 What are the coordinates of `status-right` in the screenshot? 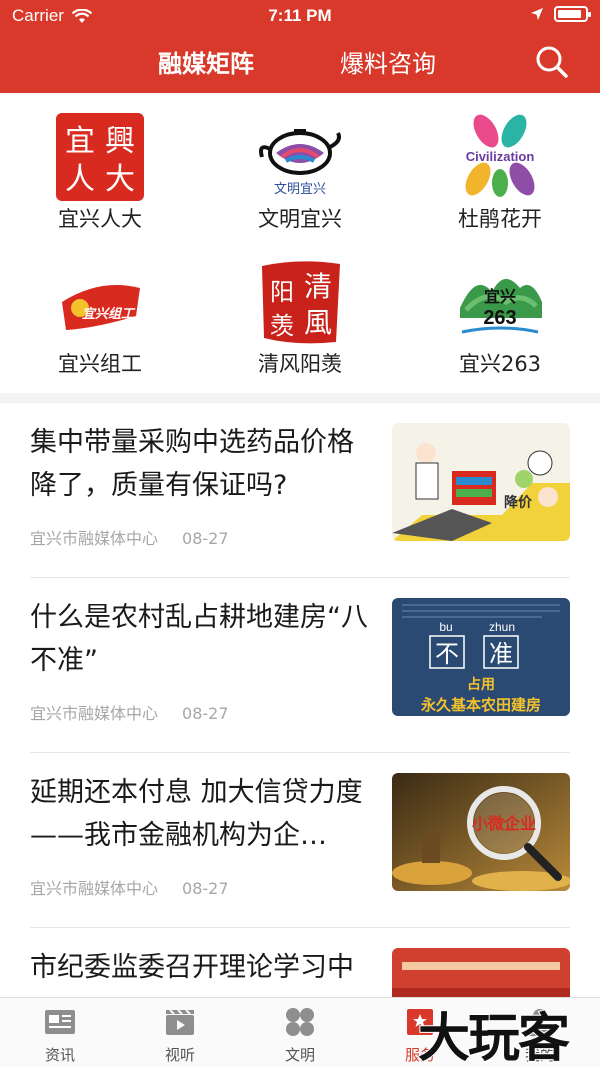 It's located at (560, 14).